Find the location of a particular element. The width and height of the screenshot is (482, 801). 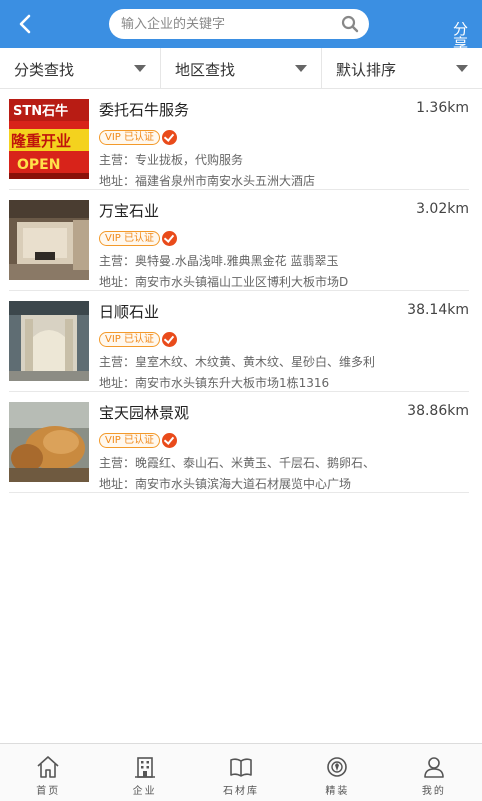

distance: 38.86km is located at coordinates (438, 411).